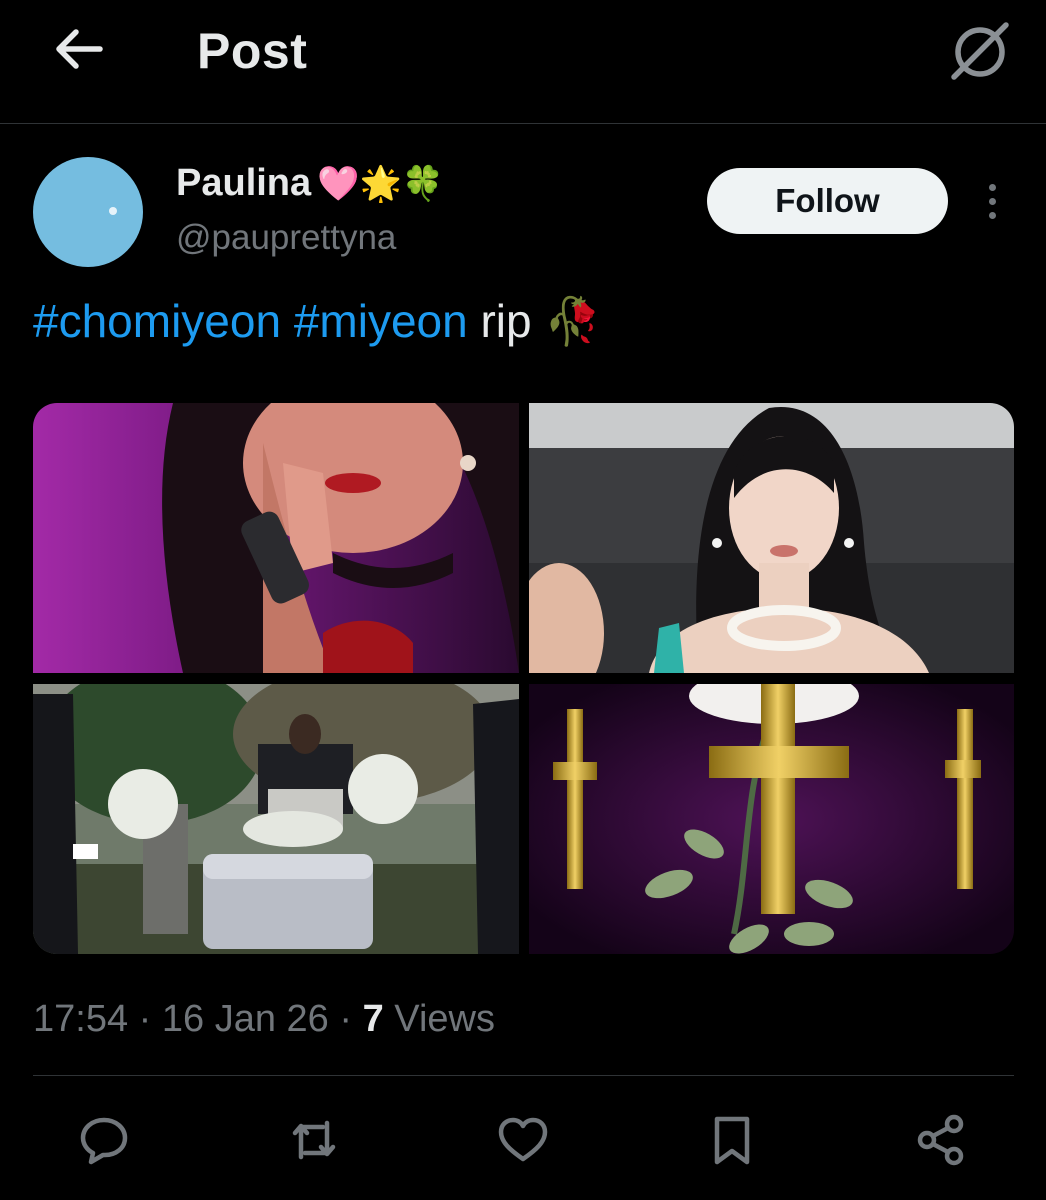  What do you see at coordinates (113, 211) in the screenshot?
I see `avatar-detail` at bounding box center [113, 211].